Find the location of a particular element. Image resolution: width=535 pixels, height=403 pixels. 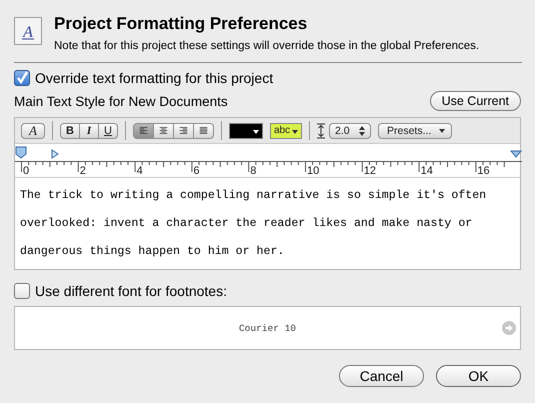

align-center-button is located at coordinates (163, 130).